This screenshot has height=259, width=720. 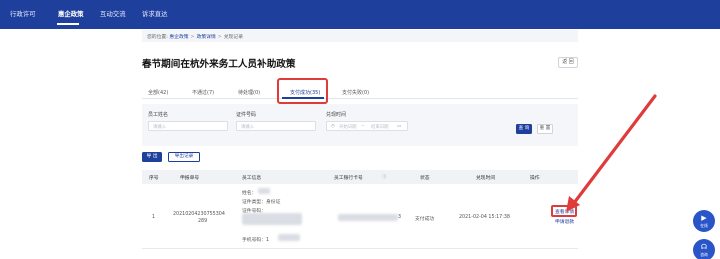 What do you see at coordinates (704, 254) in the screenshot?
I see `consult-label: 咨询` at bounding box center [704, 254].